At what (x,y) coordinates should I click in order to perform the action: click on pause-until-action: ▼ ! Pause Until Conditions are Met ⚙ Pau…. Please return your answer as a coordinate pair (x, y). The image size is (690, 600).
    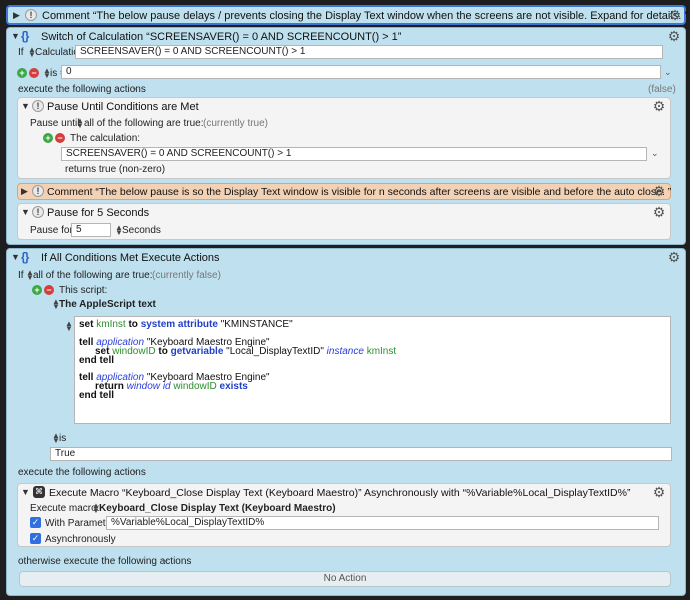
    Looking at the image, I should click on (344, 138).